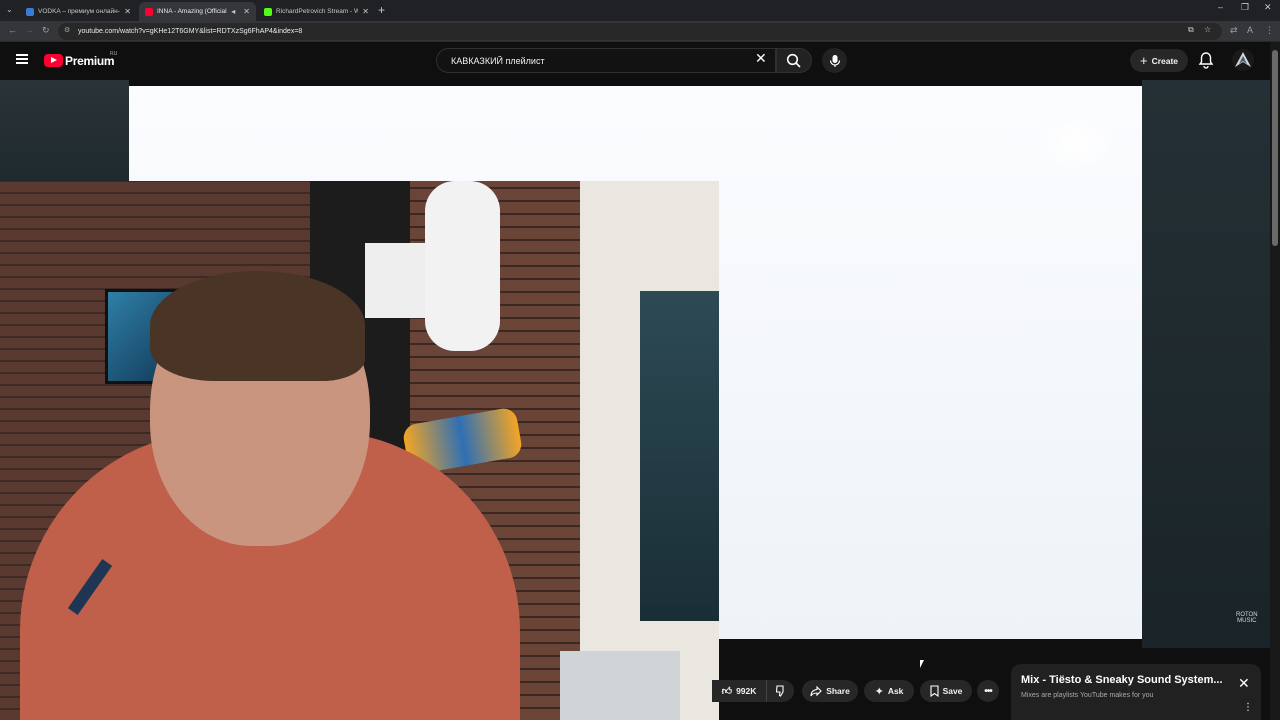 This screenshot has height=720, width=1280. What do you see at coordinates (879, 691) in the screenshot?
I see `sparkle-icon: ✦` at bounding box center [879, 691].